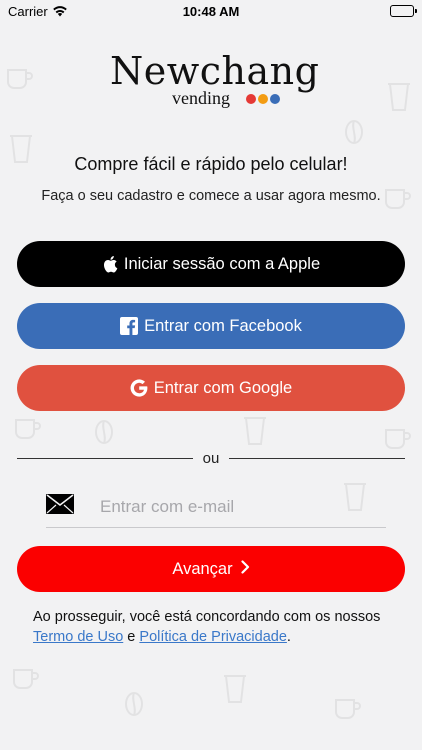 This screenshot has width=422, height=750. Describe the element at coordinates (288, 637) in the screenshot. I see `legal-suffix: .` at that location.